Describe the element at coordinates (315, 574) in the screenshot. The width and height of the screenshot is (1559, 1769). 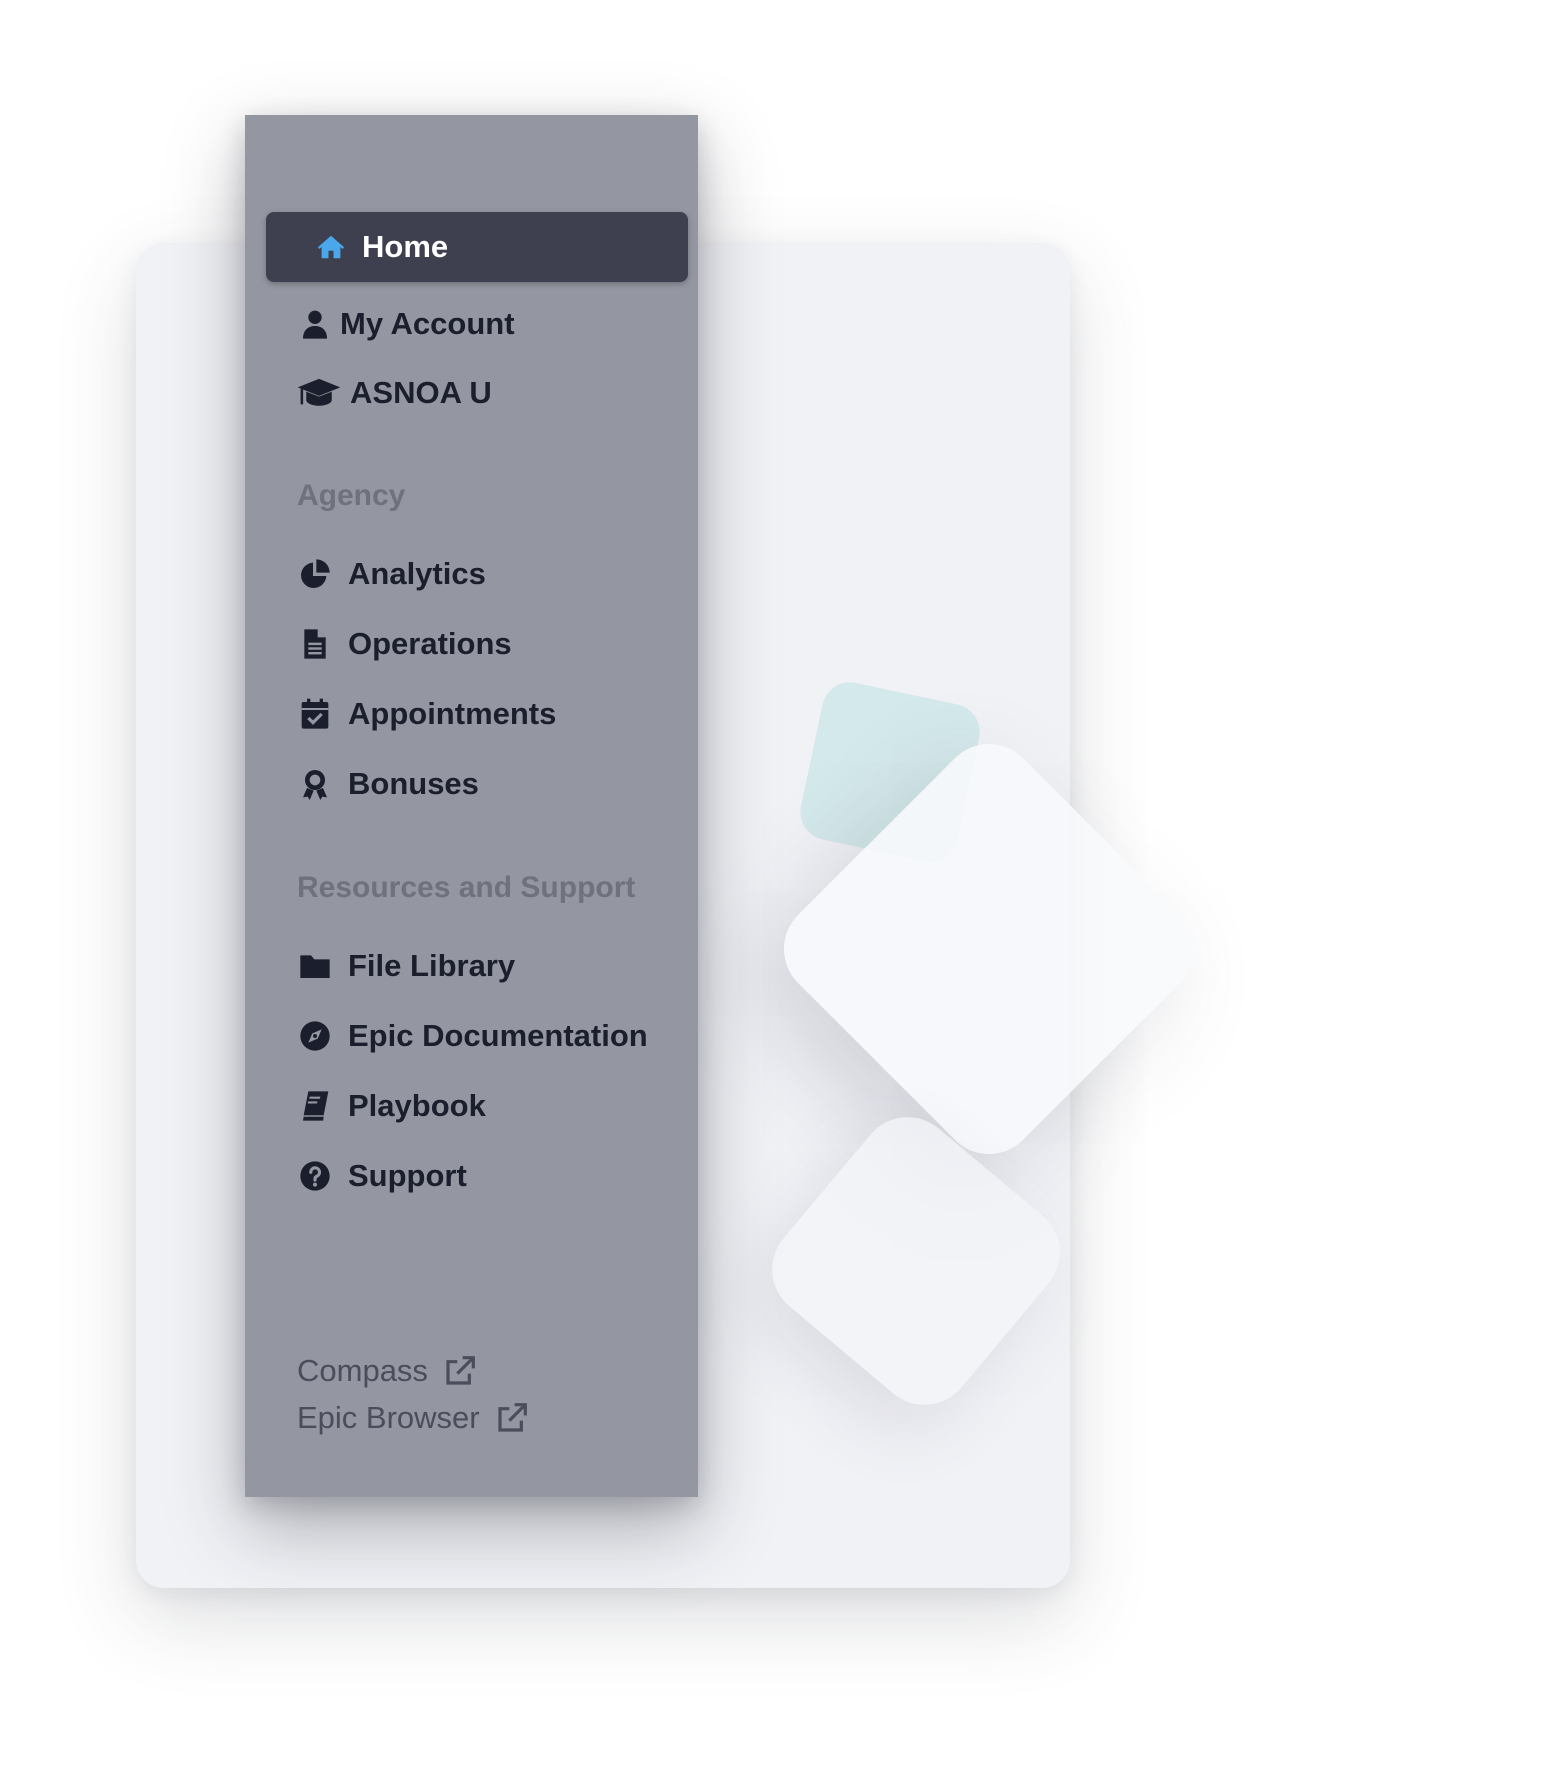
I see `pie-chart-icon` at that location.